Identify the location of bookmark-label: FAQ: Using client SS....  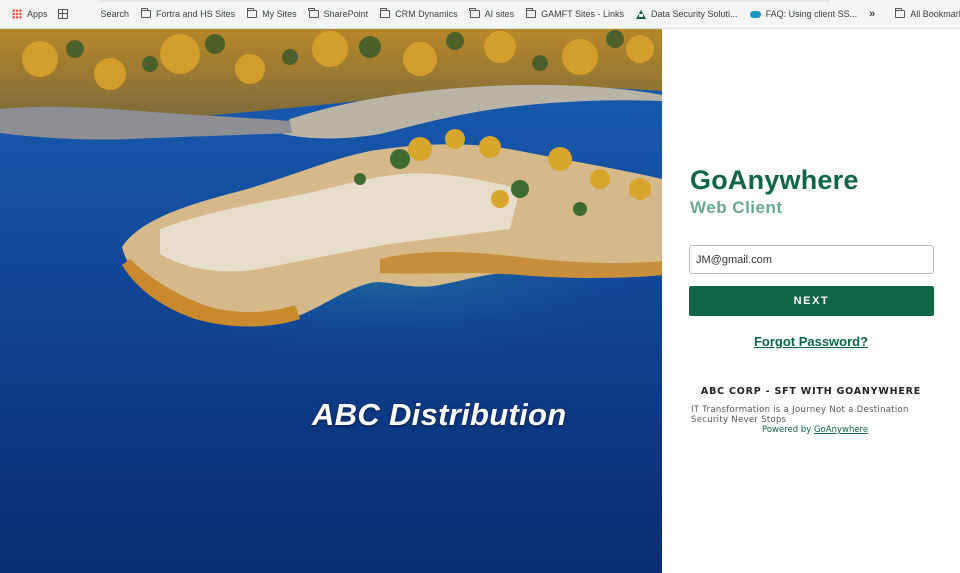
(811, 14).